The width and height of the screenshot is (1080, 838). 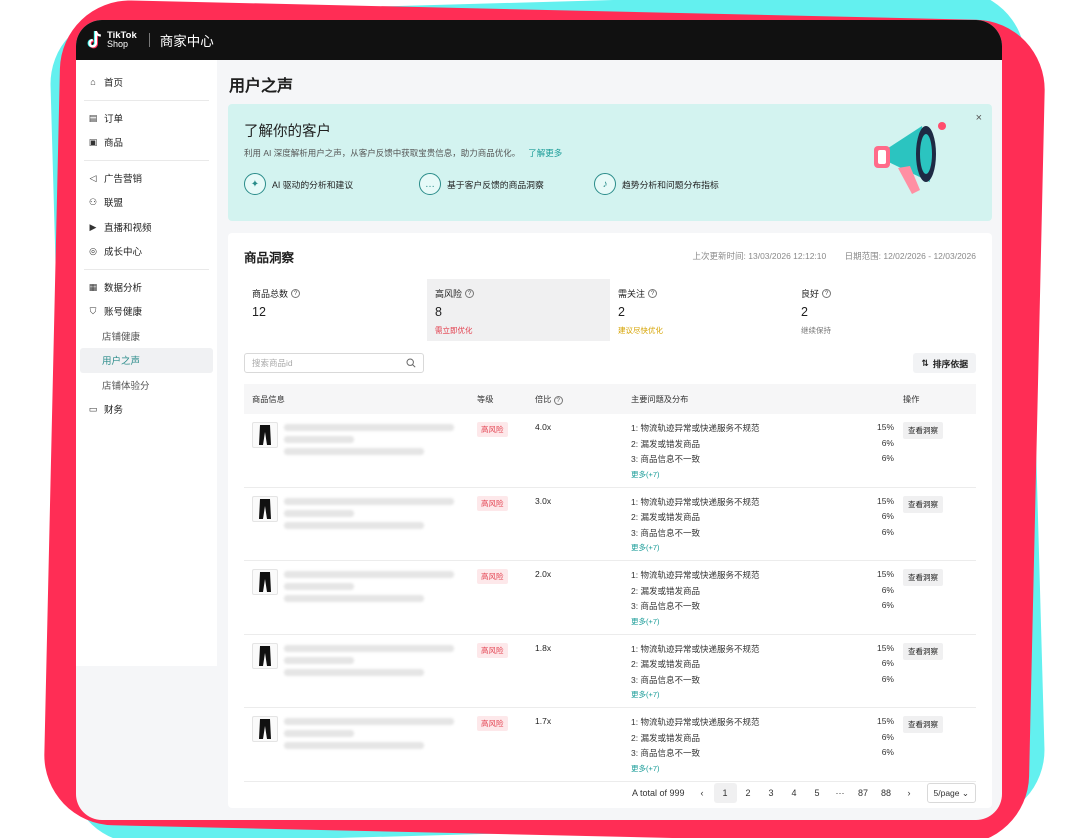 What do you see at coordinates (886, 793) in the screenshot?
I see `page-88: 88` at bounding box center [886, 793].